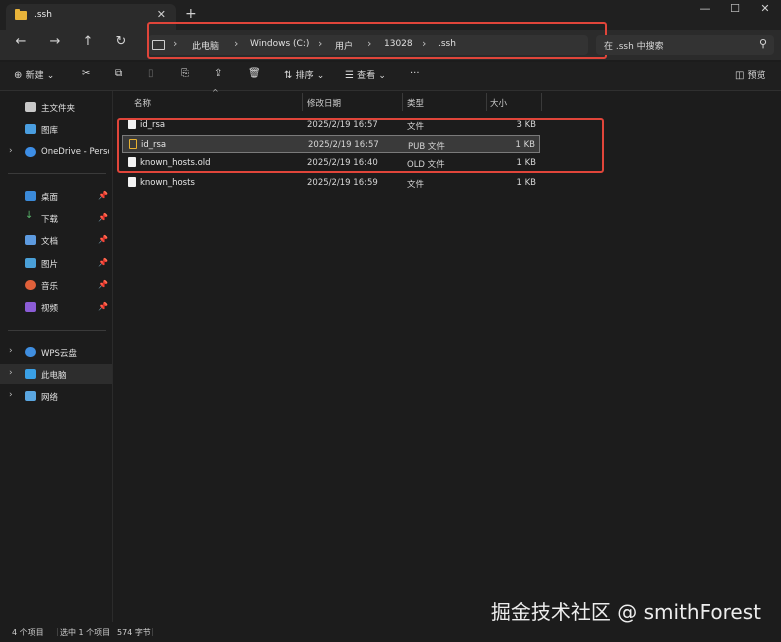 This screenshot has width=781, height=642. Describe the element at coordinates (218, 73) in the screenshot. I see `share-icon: ⇪` at that location.